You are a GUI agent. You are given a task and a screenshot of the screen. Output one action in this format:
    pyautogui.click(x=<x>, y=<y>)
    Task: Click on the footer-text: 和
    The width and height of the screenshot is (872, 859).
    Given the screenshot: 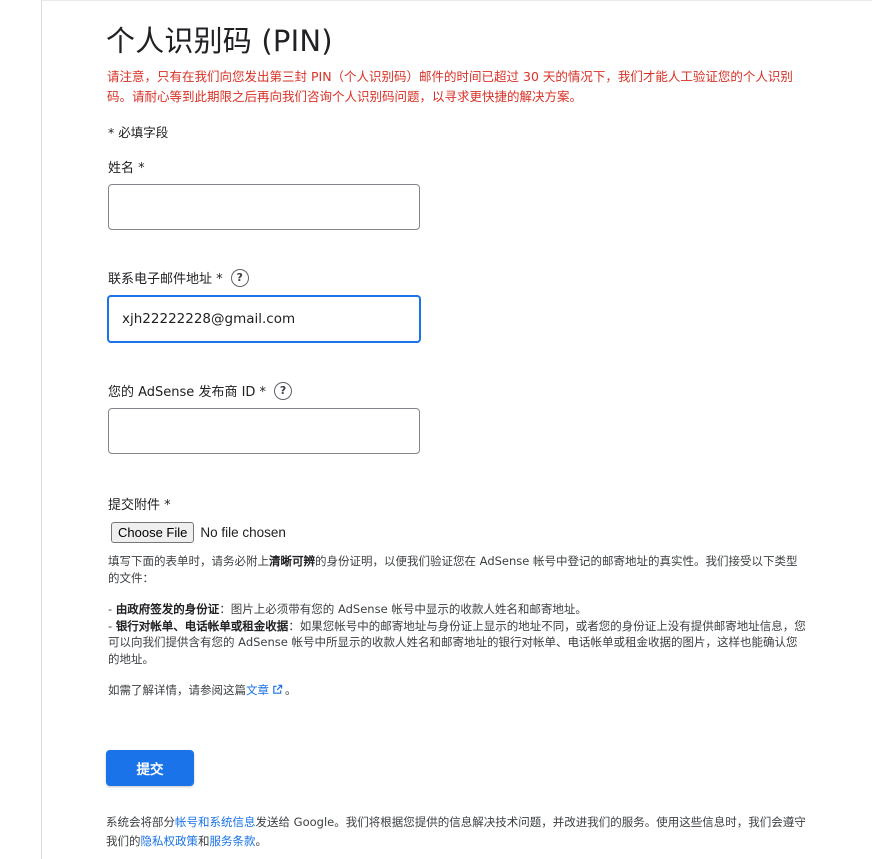 What is the action you would take?
    pyautogui.click(x=204, y=841)
    